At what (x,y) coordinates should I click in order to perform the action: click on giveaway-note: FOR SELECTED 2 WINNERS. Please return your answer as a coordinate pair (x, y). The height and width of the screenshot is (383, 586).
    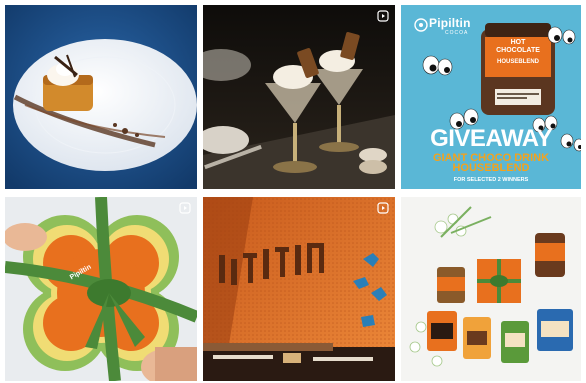
    Looking at the image, I should click on (491, 180).